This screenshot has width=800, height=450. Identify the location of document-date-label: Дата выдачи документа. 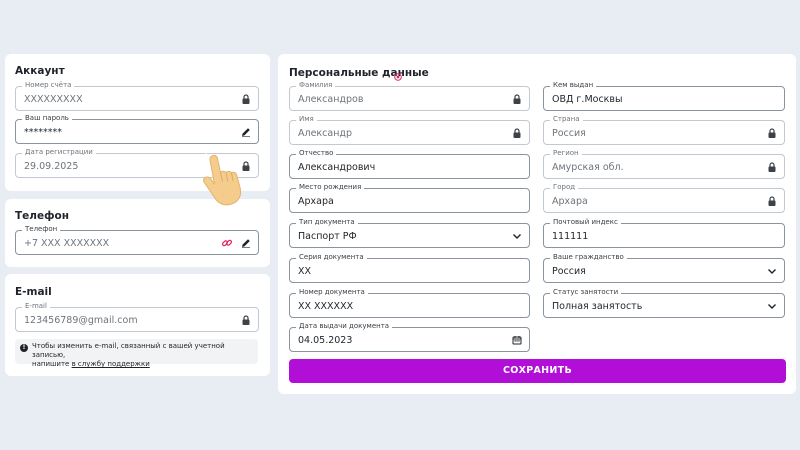
(344, 326).